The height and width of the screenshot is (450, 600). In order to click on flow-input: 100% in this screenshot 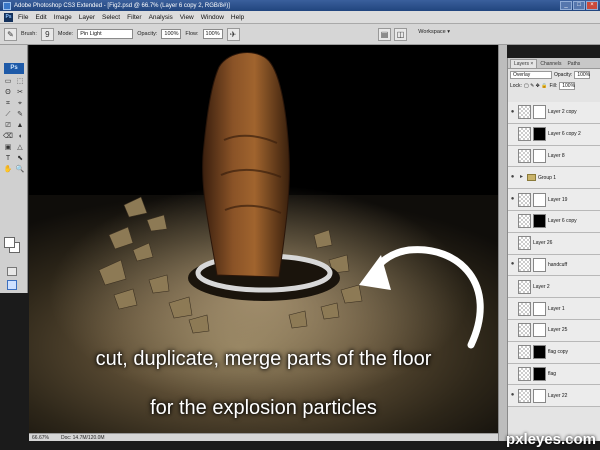, I will do `click(212, 34)`.